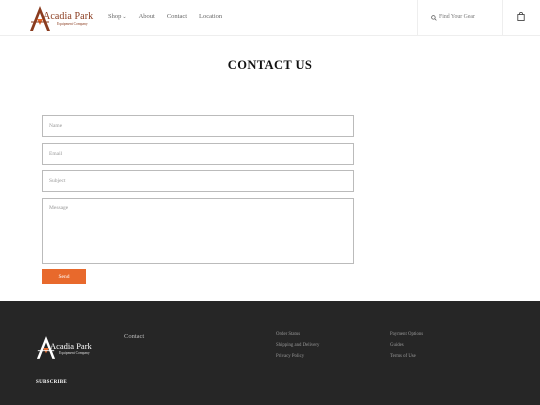 Image resolution: width=540 pixels, height=405 pixels. I want to click on footer-link-guides: Guides, so click(406, 345).